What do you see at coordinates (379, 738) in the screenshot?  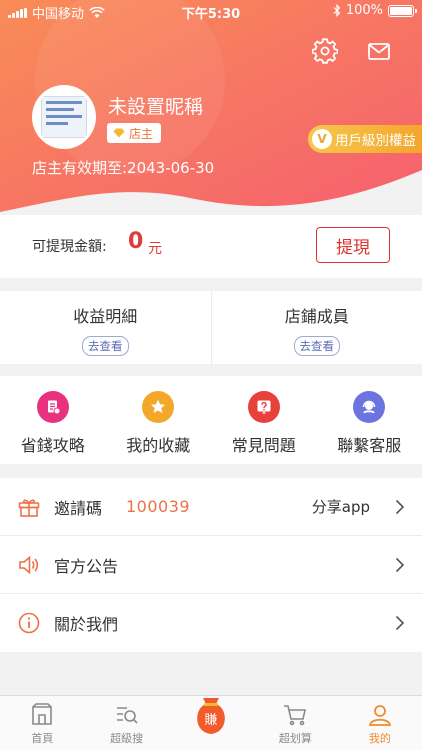 I see `tab-label: 我的` at bounding box center [379, 738].